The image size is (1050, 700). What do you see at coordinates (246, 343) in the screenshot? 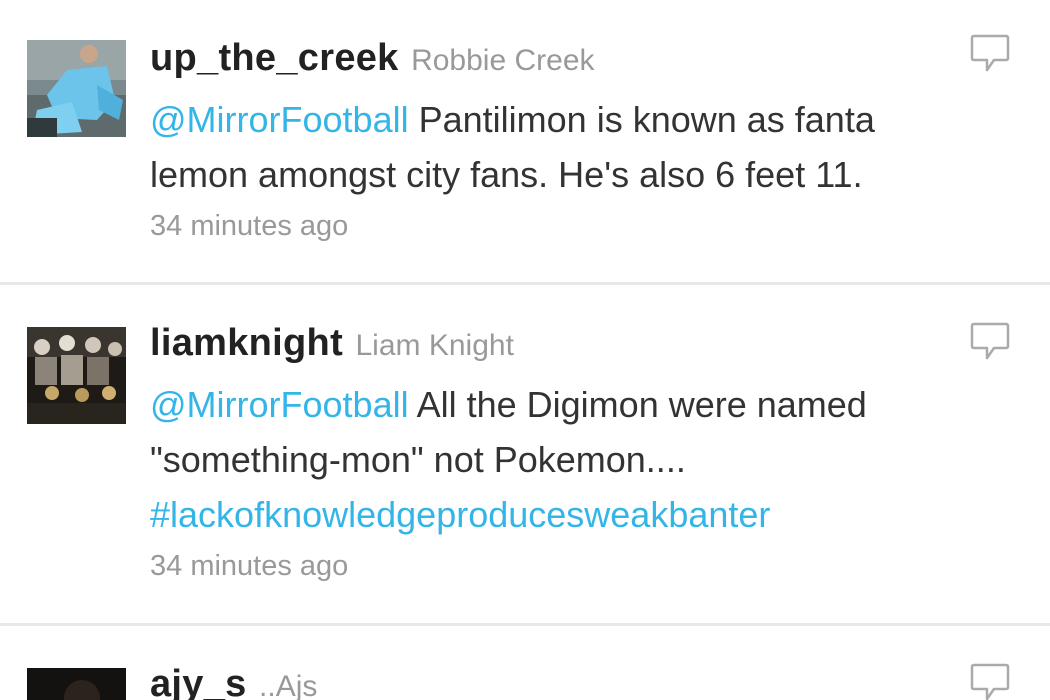
I see `screen-name: liamknight` at bounding box center [246, 343].